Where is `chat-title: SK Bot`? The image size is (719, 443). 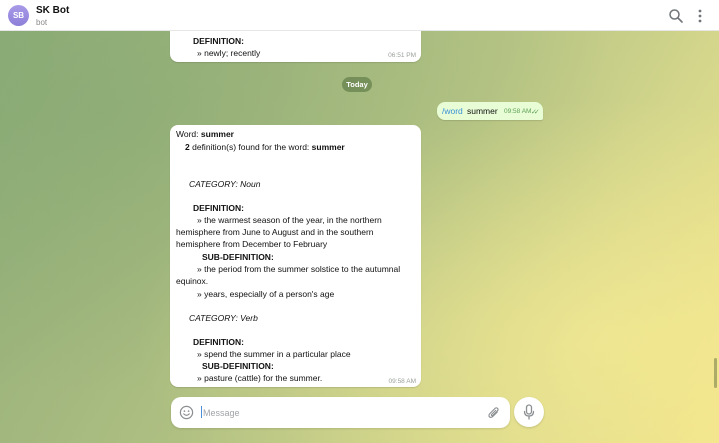 chat-title: SK Bot is located at coordinates (52, 10).